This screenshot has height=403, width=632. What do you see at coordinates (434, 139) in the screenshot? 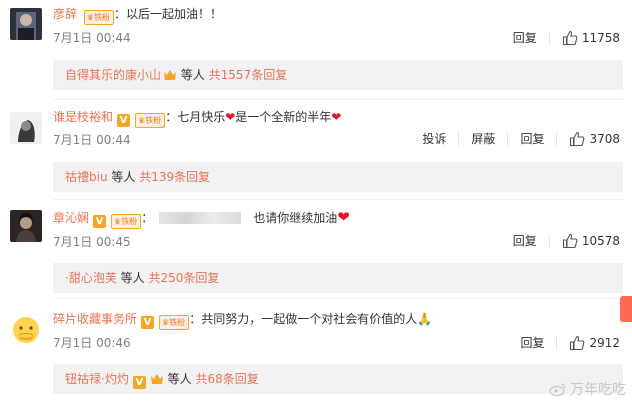
I see `report-button: 投诉` at bounding box center [434, 139].